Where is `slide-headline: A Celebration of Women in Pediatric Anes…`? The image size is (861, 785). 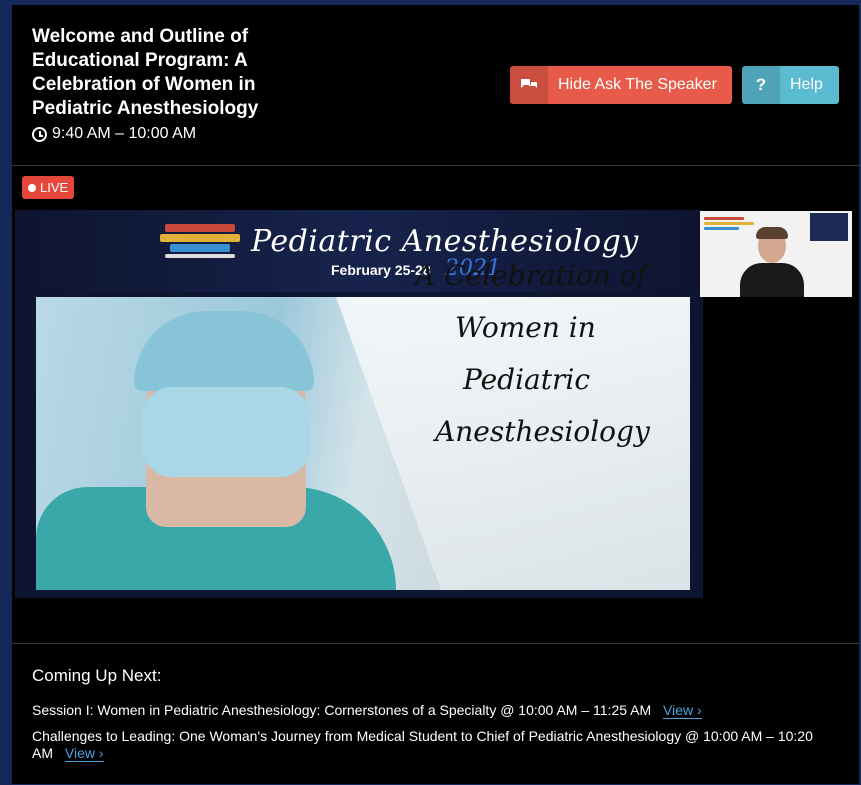 slide-headline: A Celebration of Women in Pediatric Anes… is located at coordinates (540, 354).